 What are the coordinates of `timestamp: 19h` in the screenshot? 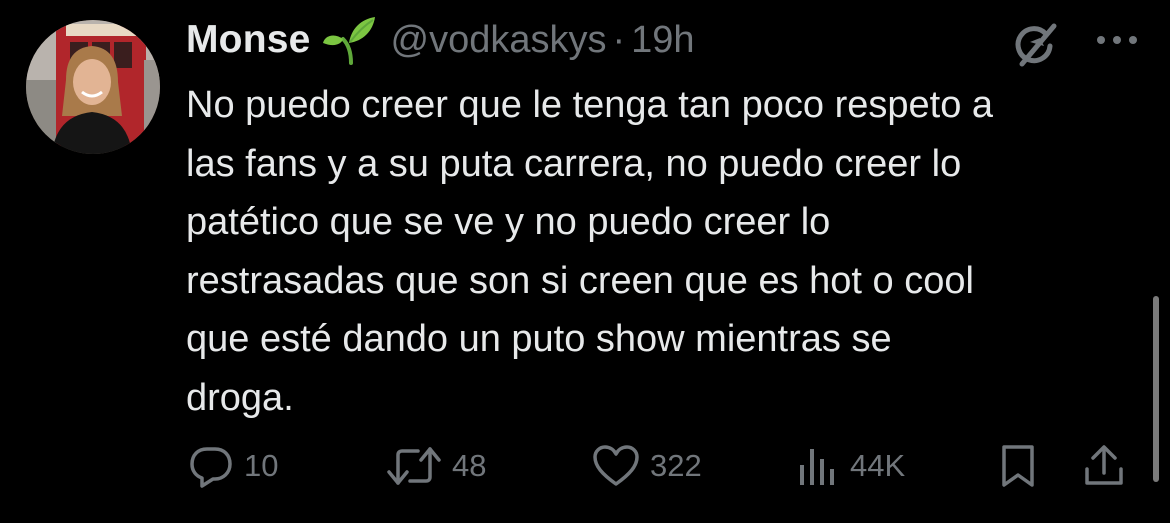 It's located at (662, 40).